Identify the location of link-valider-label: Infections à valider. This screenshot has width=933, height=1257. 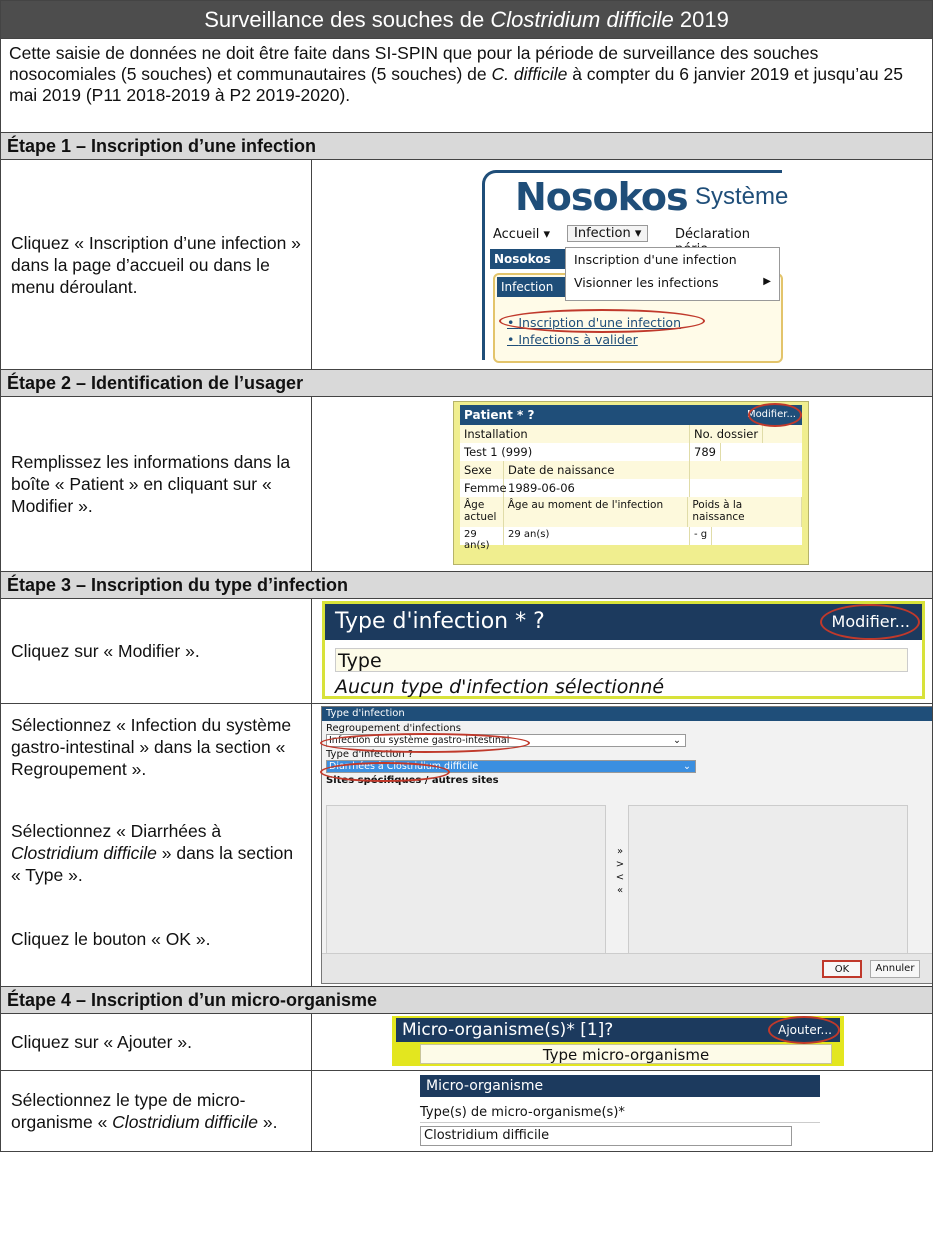
(577, 339).